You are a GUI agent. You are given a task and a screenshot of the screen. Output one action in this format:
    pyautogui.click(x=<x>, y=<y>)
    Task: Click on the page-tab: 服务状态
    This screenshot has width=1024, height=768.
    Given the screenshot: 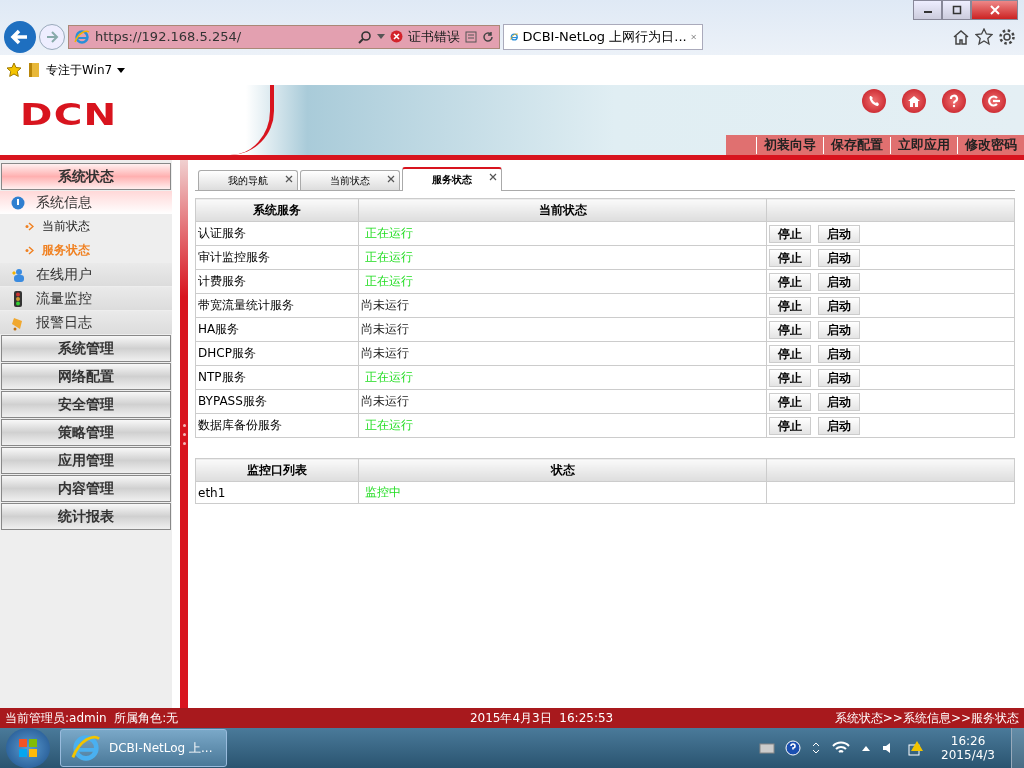 What is the action you would take?
    pyautogui.click(x=452, y=179)
    